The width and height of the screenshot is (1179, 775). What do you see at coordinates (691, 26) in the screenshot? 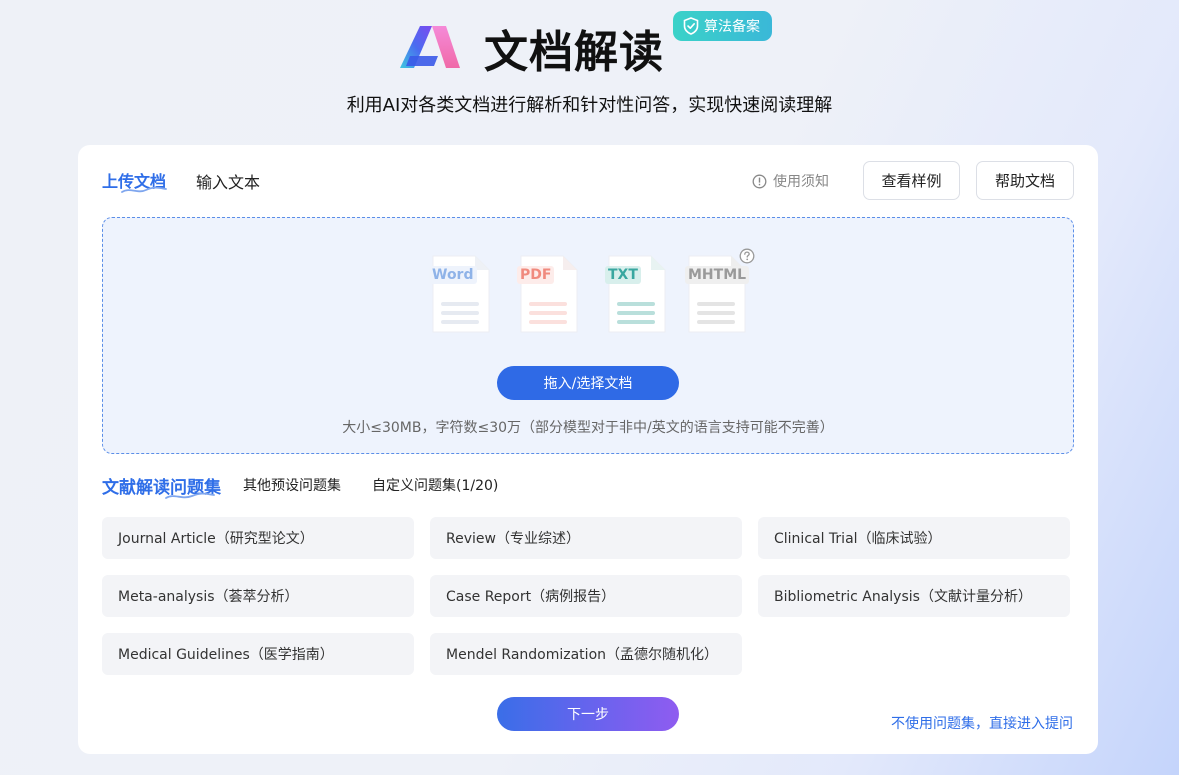
I see `shield-check-icon` at bounding box center [691, 26].